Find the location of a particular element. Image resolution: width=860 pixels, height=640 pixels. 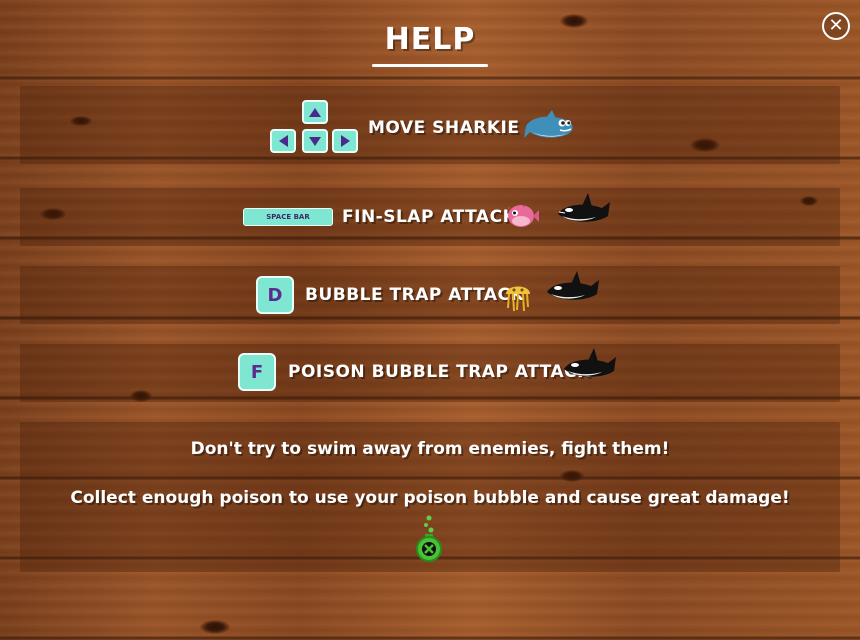

close-icon: ✕ is located at coordinates (836, 25).